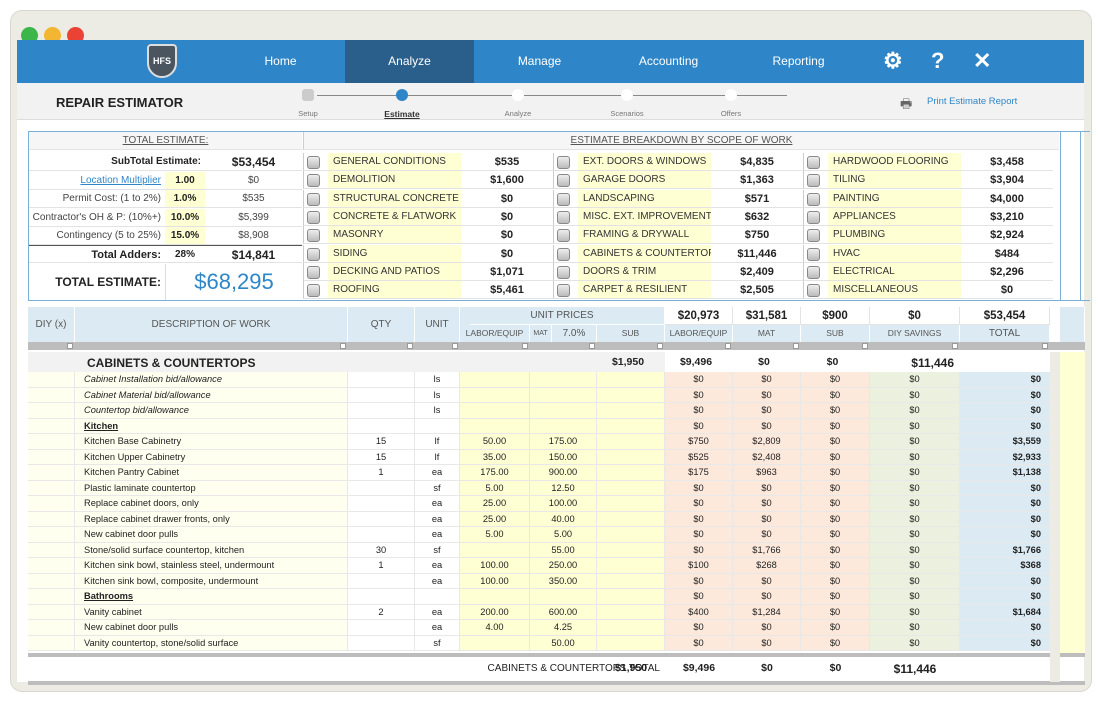 The width and height of the screenshot is (1100, 703). I want to click on unit-cell: lf, so click(437, 442).